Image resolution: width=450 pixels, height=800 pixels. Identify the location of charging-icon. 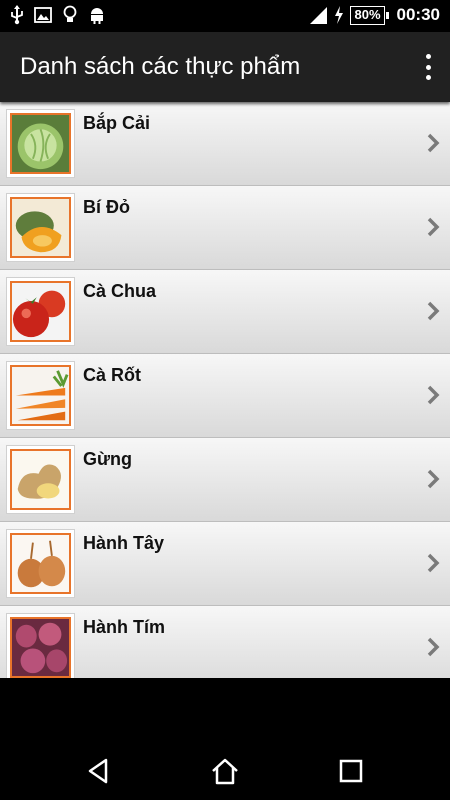
(339, 15).